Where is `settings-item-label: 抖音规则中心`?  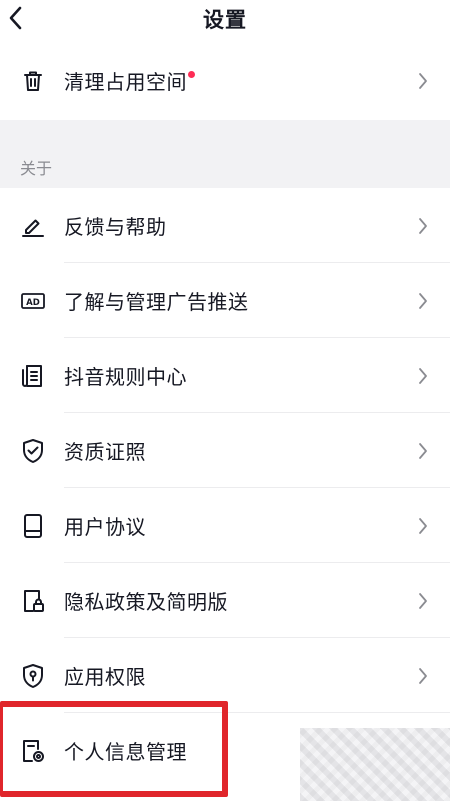
settings-item-label: 抖音规则中心 is located at coordinates (125, 376).